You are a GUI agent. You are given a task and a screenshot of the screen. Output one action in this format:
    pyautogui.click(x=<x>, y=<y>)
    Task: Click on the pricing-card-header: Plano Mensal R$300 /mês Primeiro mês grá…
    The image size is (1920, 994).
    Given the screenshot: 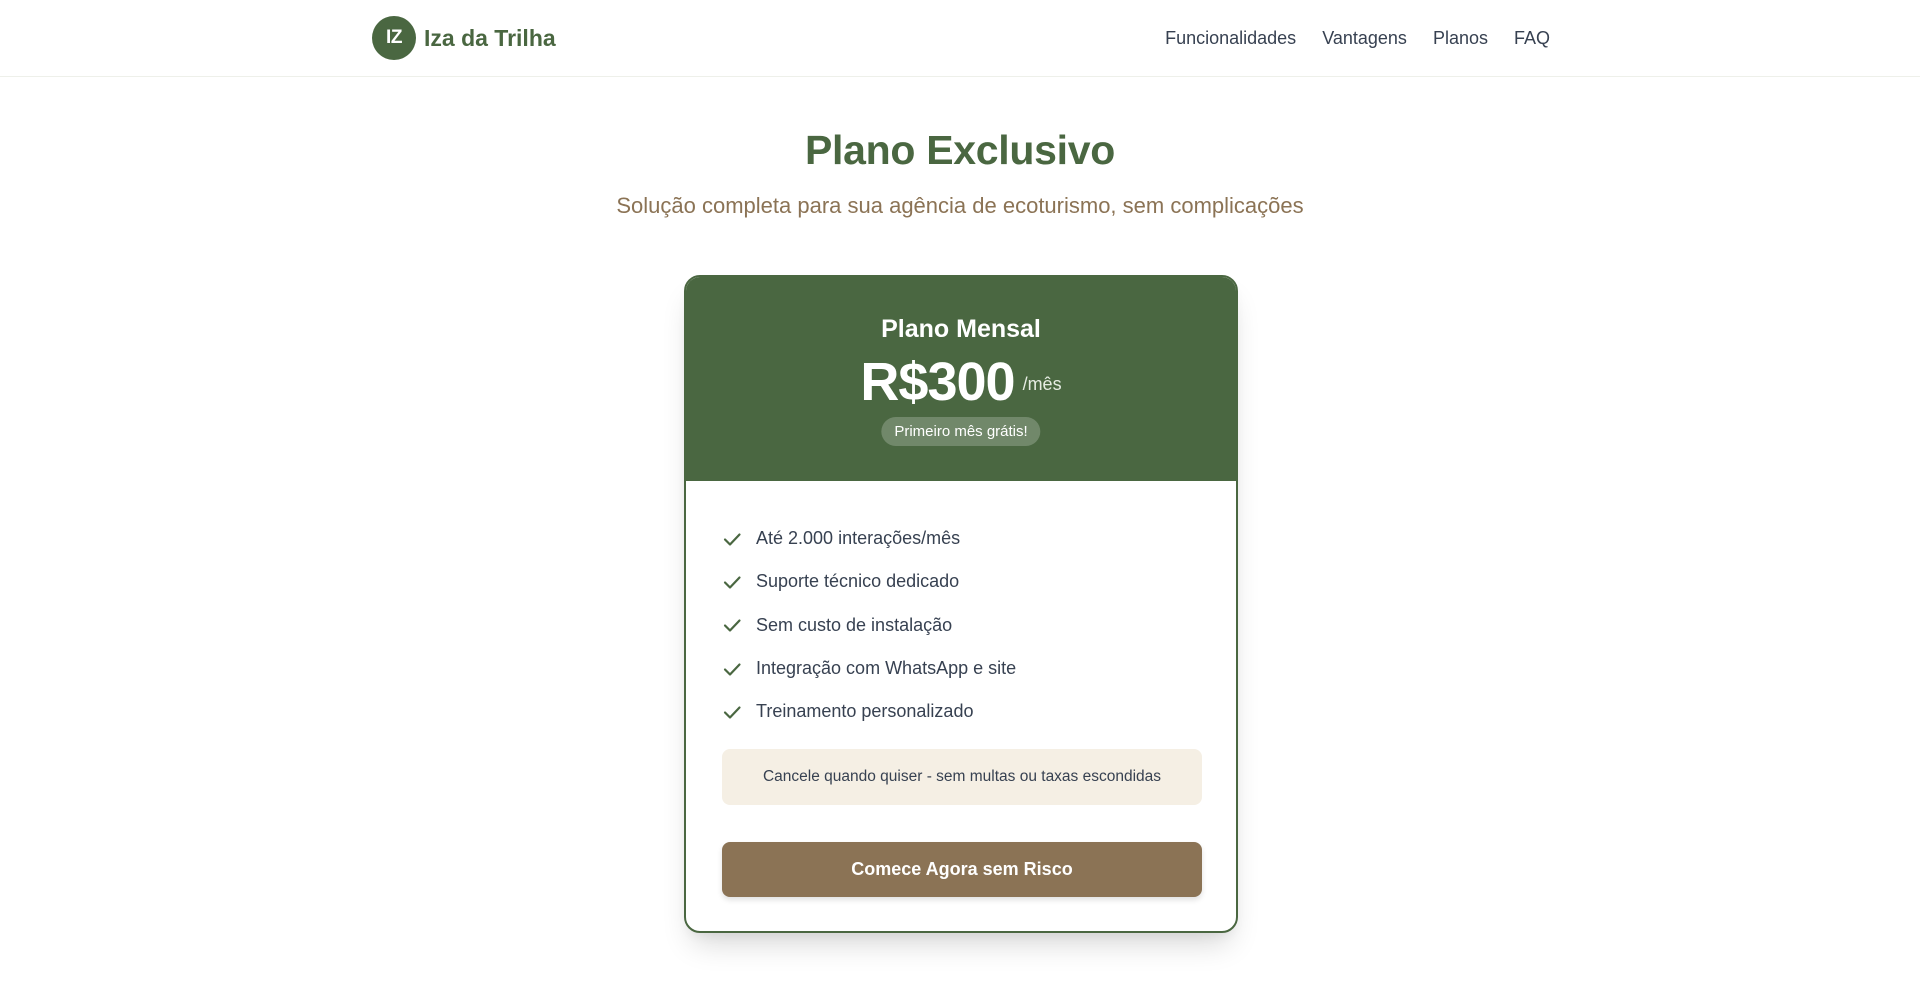 What is the action you would take?
    pyautogui.click(x=961, y=379)
    